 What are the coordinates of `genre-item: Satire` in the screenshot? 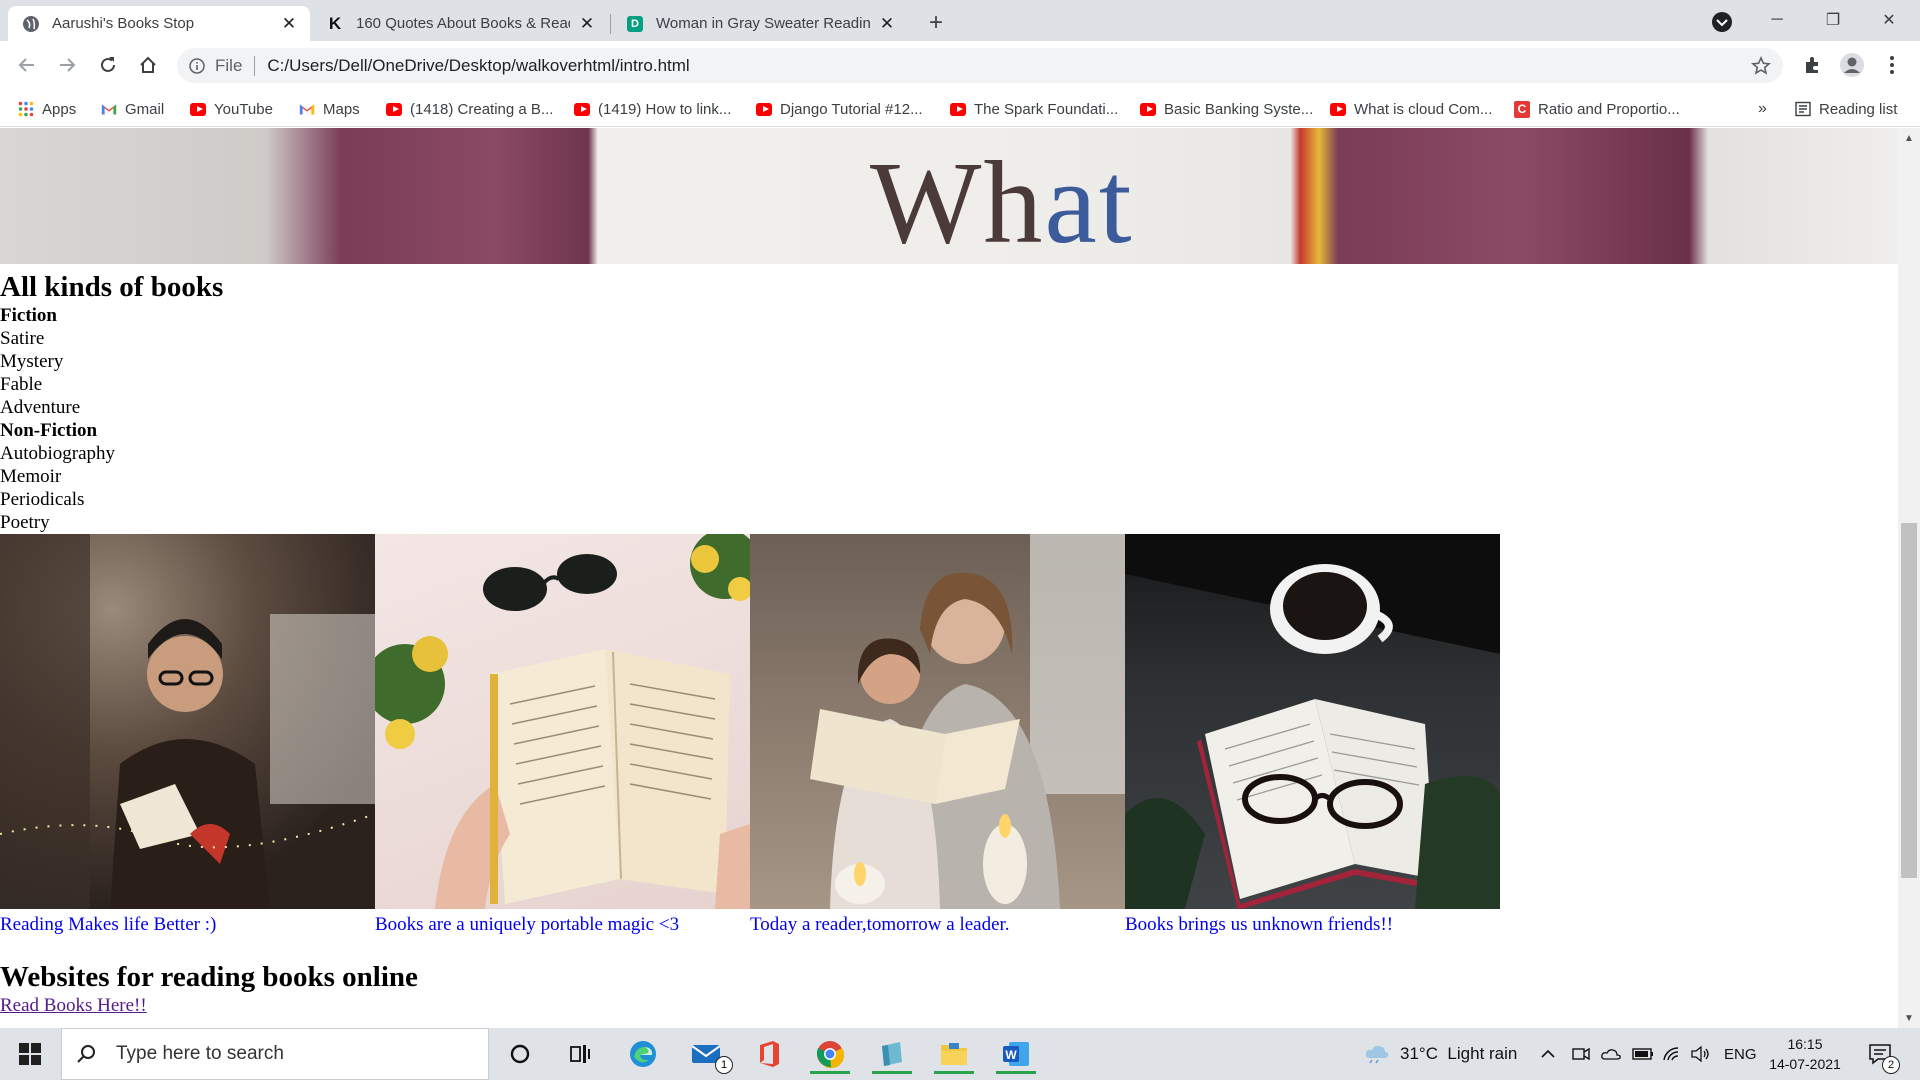 It's located at (22, 338).